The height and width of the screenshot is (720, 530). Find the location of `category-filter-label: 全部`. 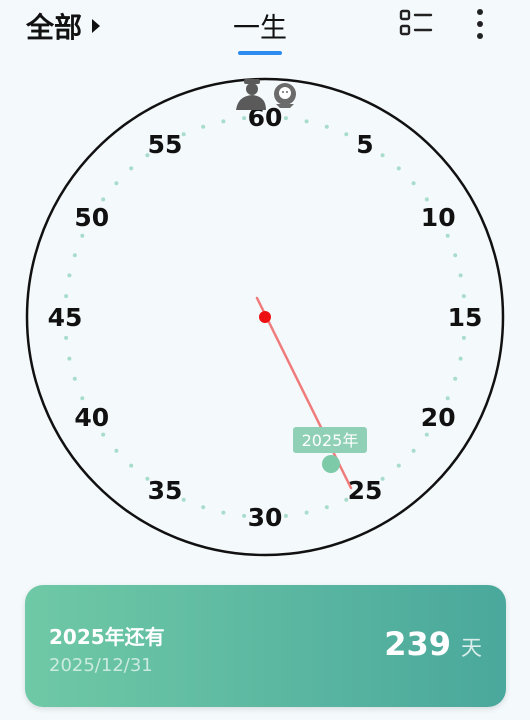

category-filter-label: 全部 is located at coordinates (54, 27).